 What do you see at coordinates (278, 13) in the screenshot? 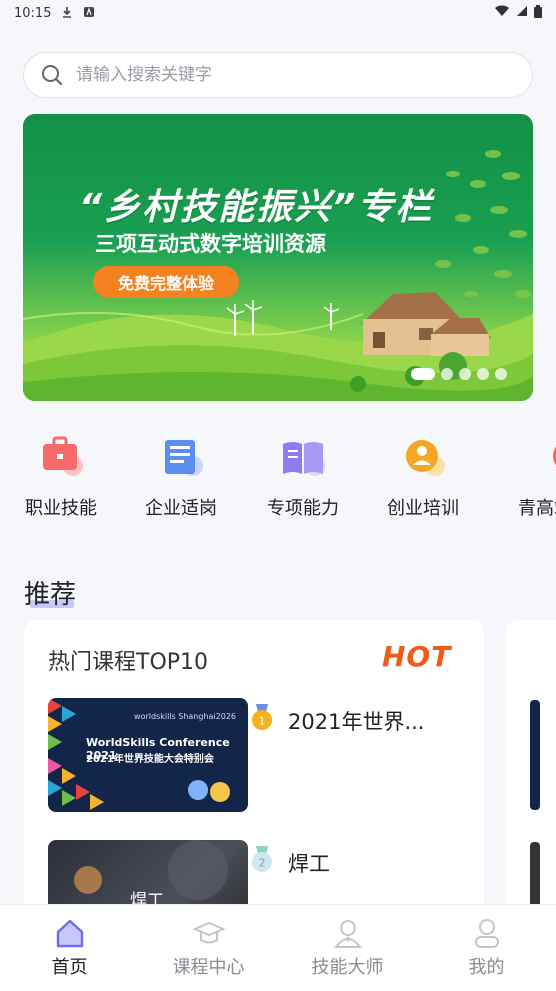
I see `status-bar: 10:15` at bounding box center [278, 13].